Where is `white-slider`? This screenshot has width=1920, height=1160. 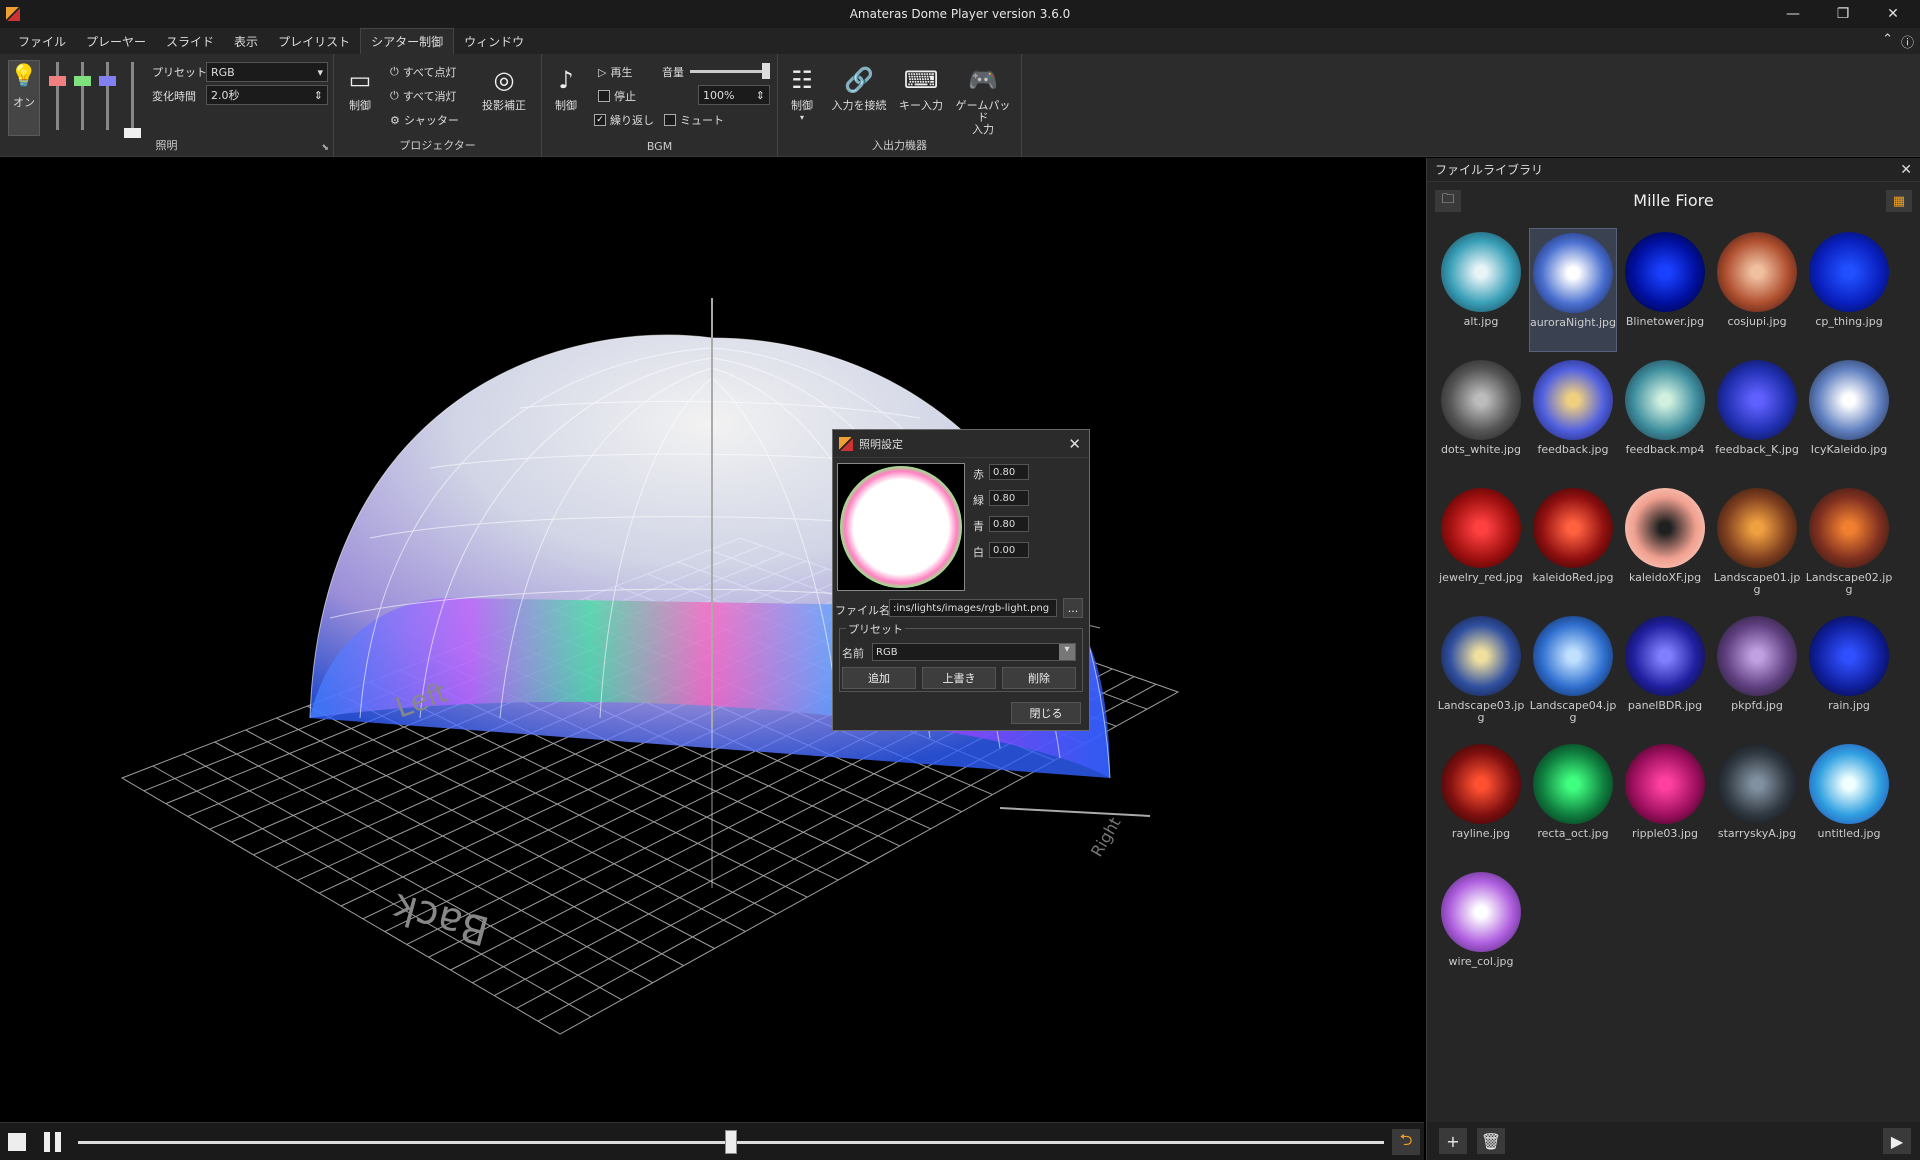 white-slider is located at coordinates (132, 100).